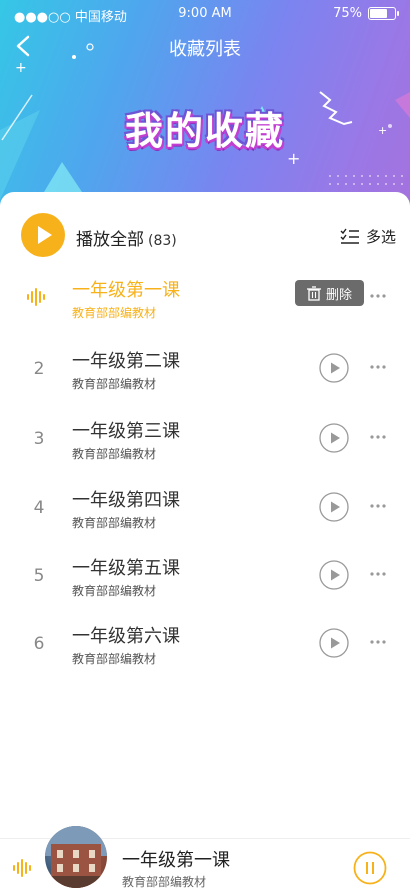  I want to click on delete-button: 删除, so click(329, 293).